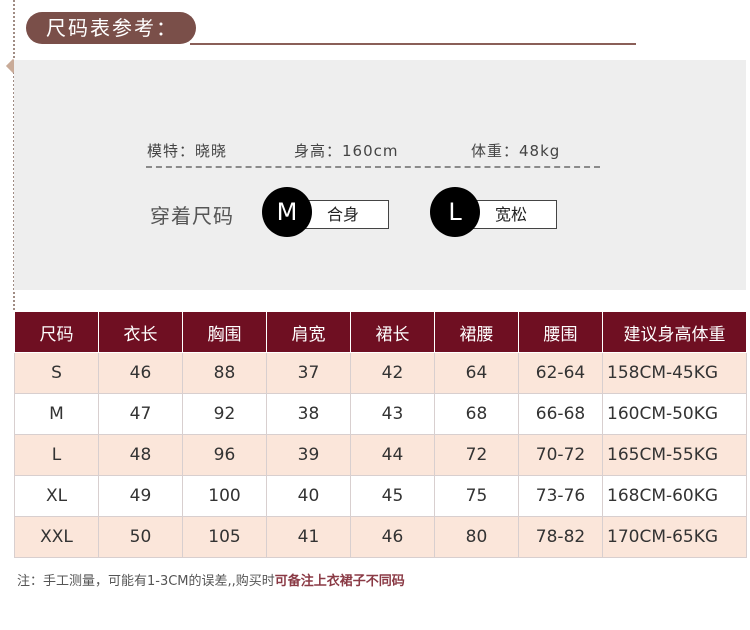 The width and height of the screenshot is (750, 630). I want to click on table-header-row: 尺码 衣长 胸围 肩宽 裙长 裙腰 腰围 建议身高体重, so click(380, 332).